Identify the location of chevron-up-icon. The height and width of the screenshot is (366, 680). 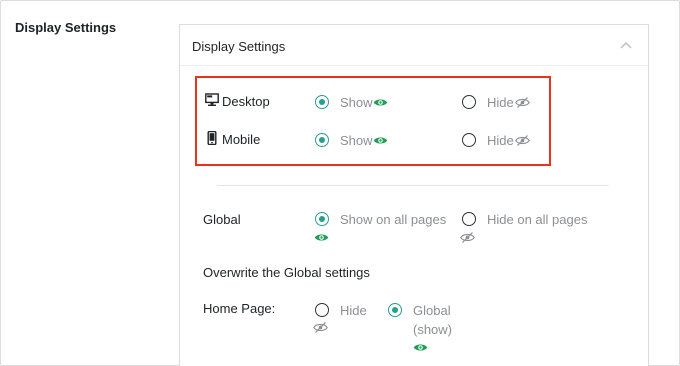
(626, 46).